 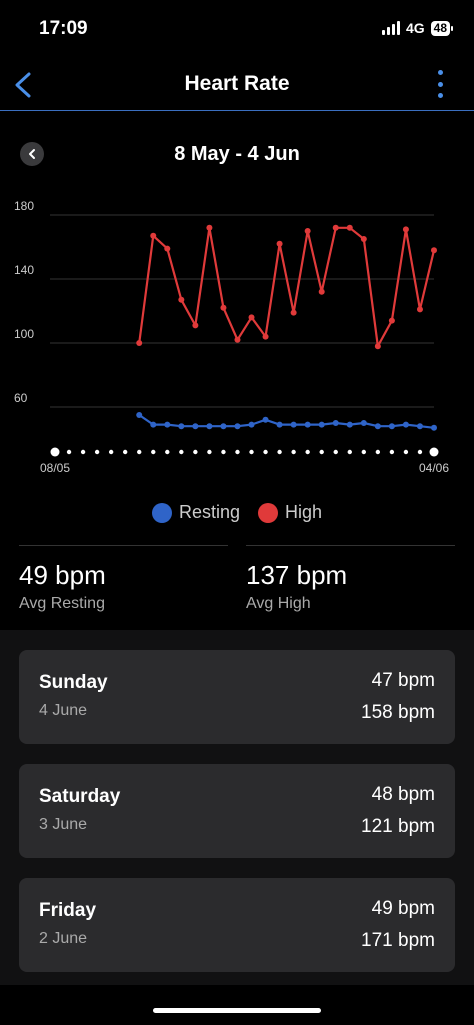 I want to click on day-card: Saturday 3 June 48 bpm 121 bpm, so click(x=237, y=811).